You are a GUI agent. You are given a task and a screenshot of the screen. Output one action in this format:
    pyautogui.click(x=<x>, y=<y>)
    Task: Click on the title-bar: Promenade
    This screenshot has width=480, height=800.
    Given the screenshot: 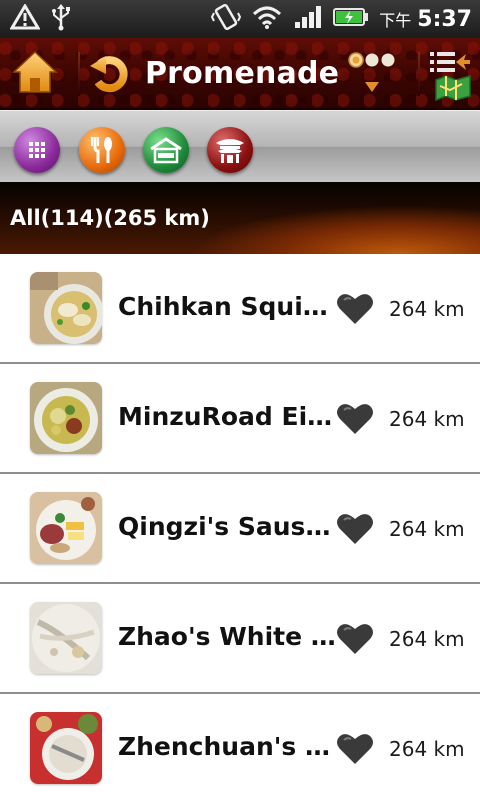 What is the action you would take?
    pyautogui.click(x=240, y=74)
    